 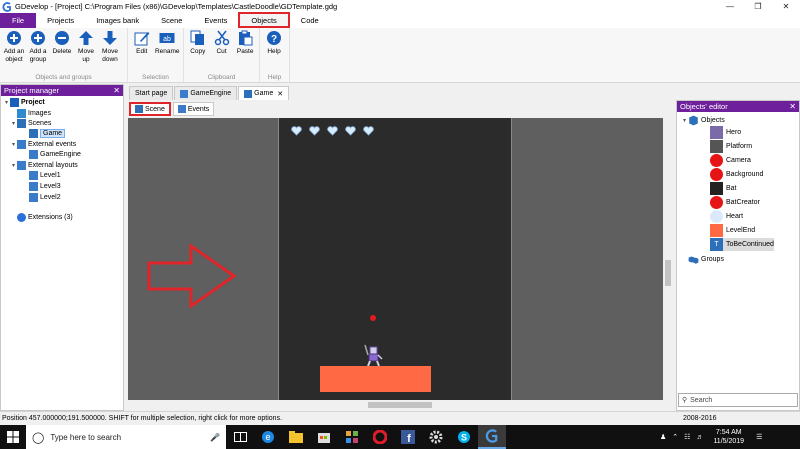 What do you see at coordinates (274, 50) in the screenshot?
I see `help-button: ? Help` at bounding box center [274, 50].